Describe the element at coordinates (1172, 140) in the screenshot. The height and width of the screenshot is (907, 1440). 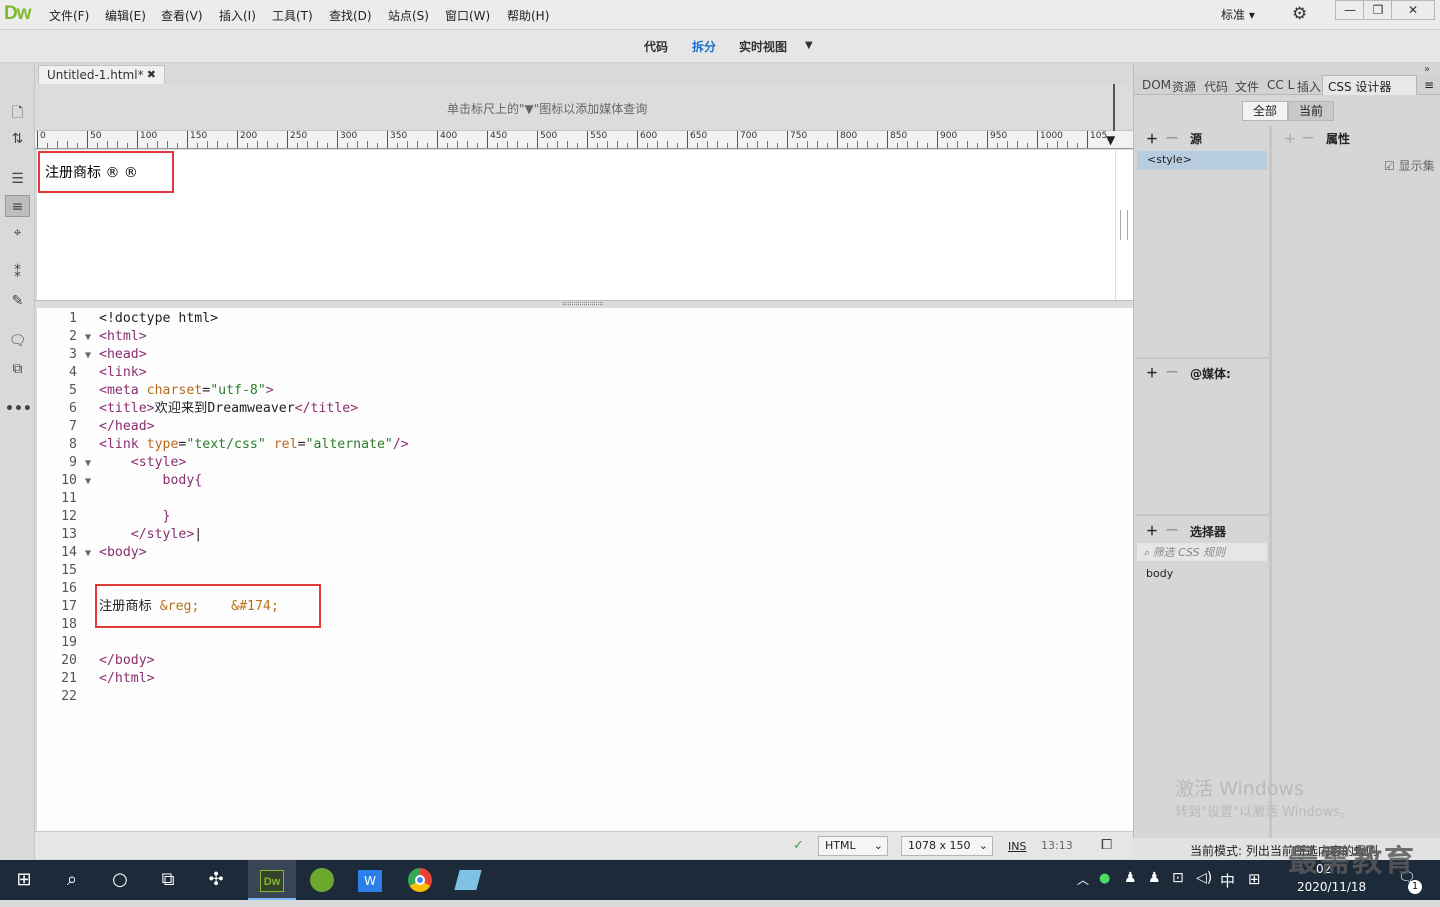
I see `remove-source-icon: —` at that location.